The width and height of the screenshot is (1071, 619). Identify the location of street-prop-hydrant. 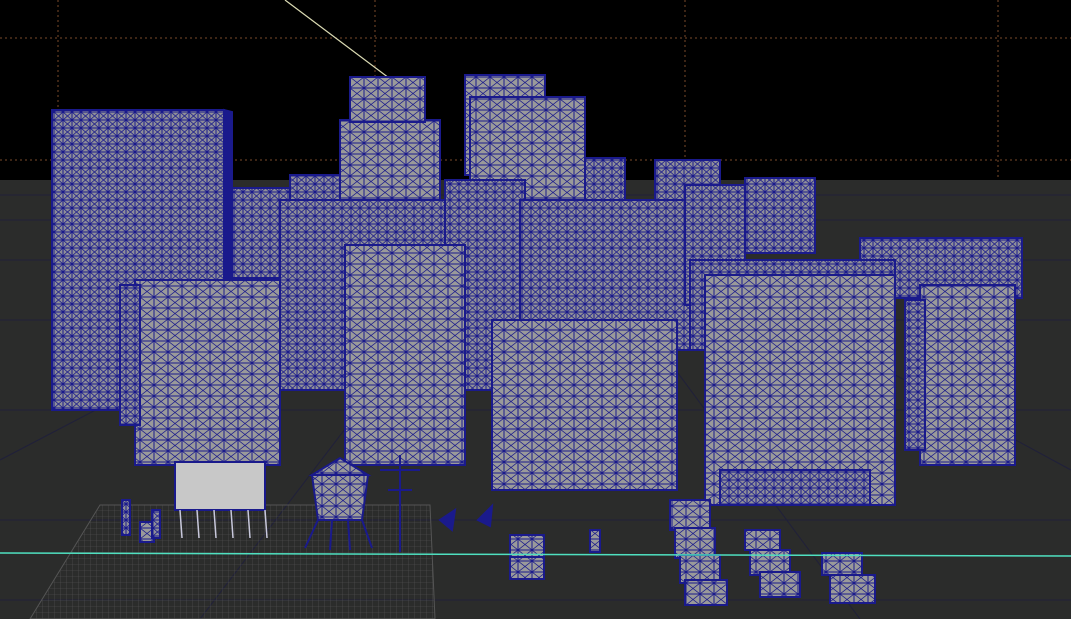
(595, 541).